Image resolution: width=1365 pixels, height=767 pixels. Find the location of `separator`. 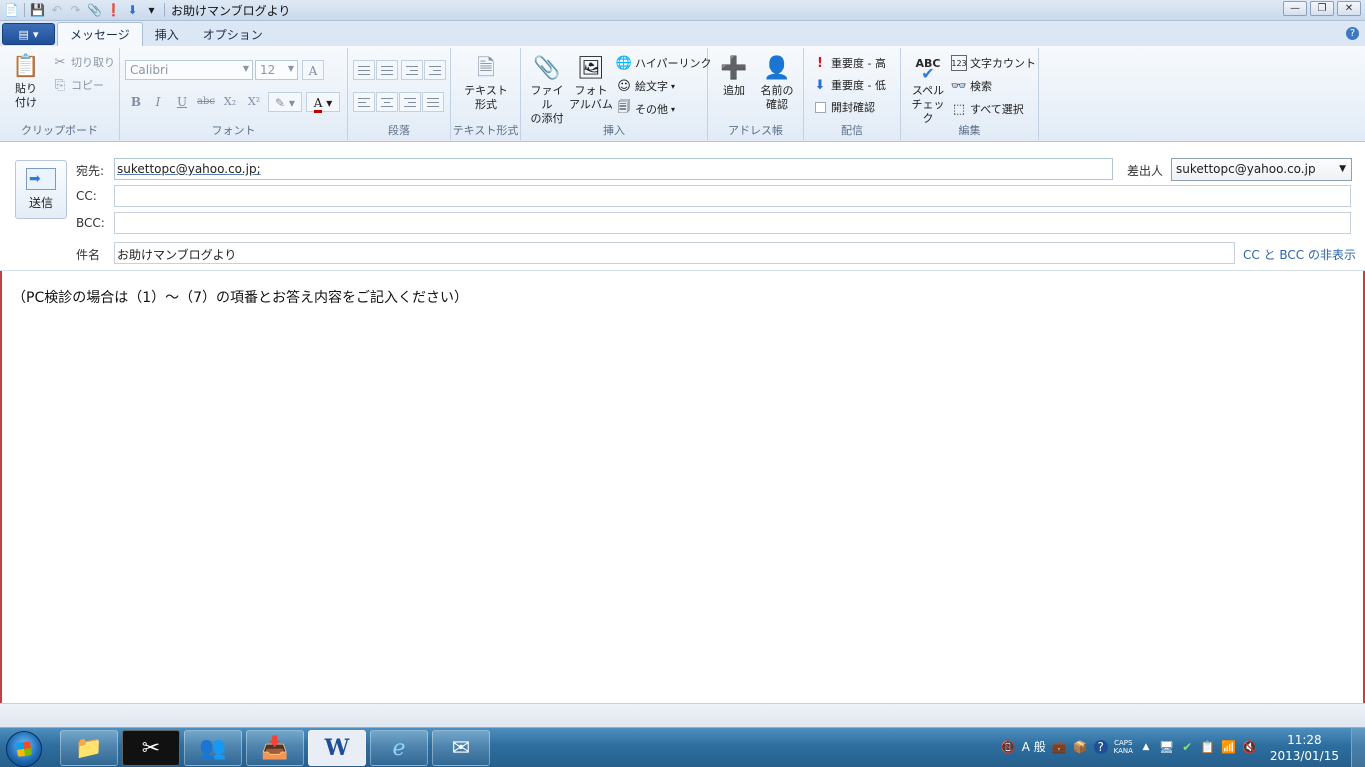

separator is located at coordinates (164, 10).